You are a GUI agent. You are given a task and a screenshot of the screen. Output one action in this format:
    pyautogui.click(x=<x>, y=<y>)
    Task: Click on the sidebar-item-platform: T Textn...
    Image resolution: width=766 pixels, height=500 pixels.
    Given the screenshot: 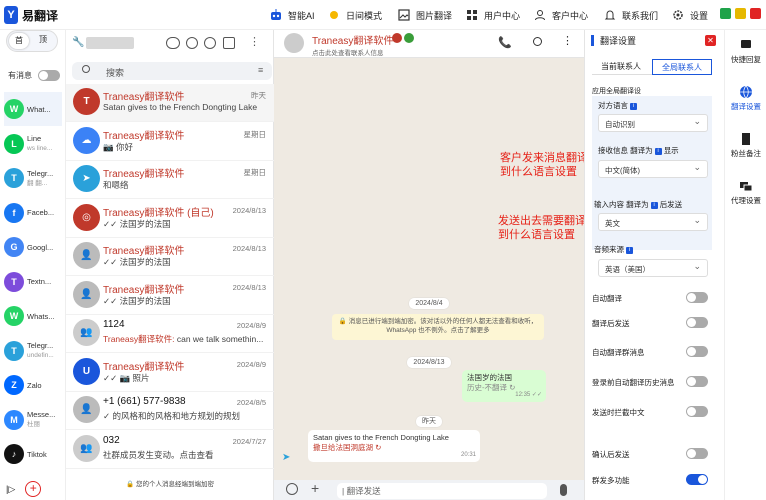 What is the action you would take?
    pyautogui.click(x=33, y=282)
    